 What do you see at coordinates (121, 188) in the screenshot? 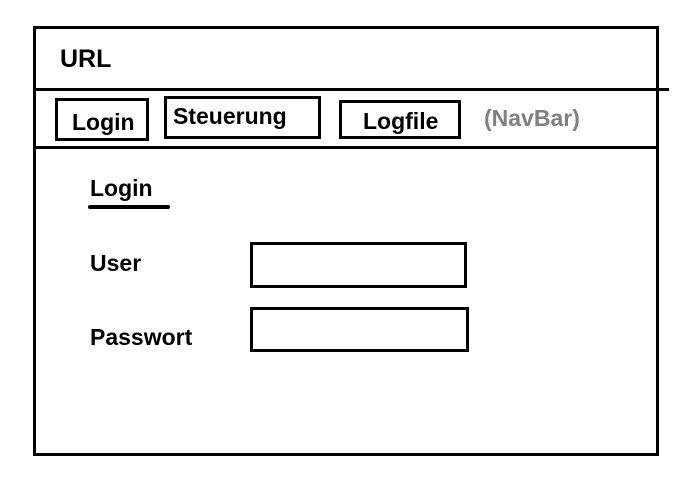
I see `login-title: Login` at bounding box center [121, 188].